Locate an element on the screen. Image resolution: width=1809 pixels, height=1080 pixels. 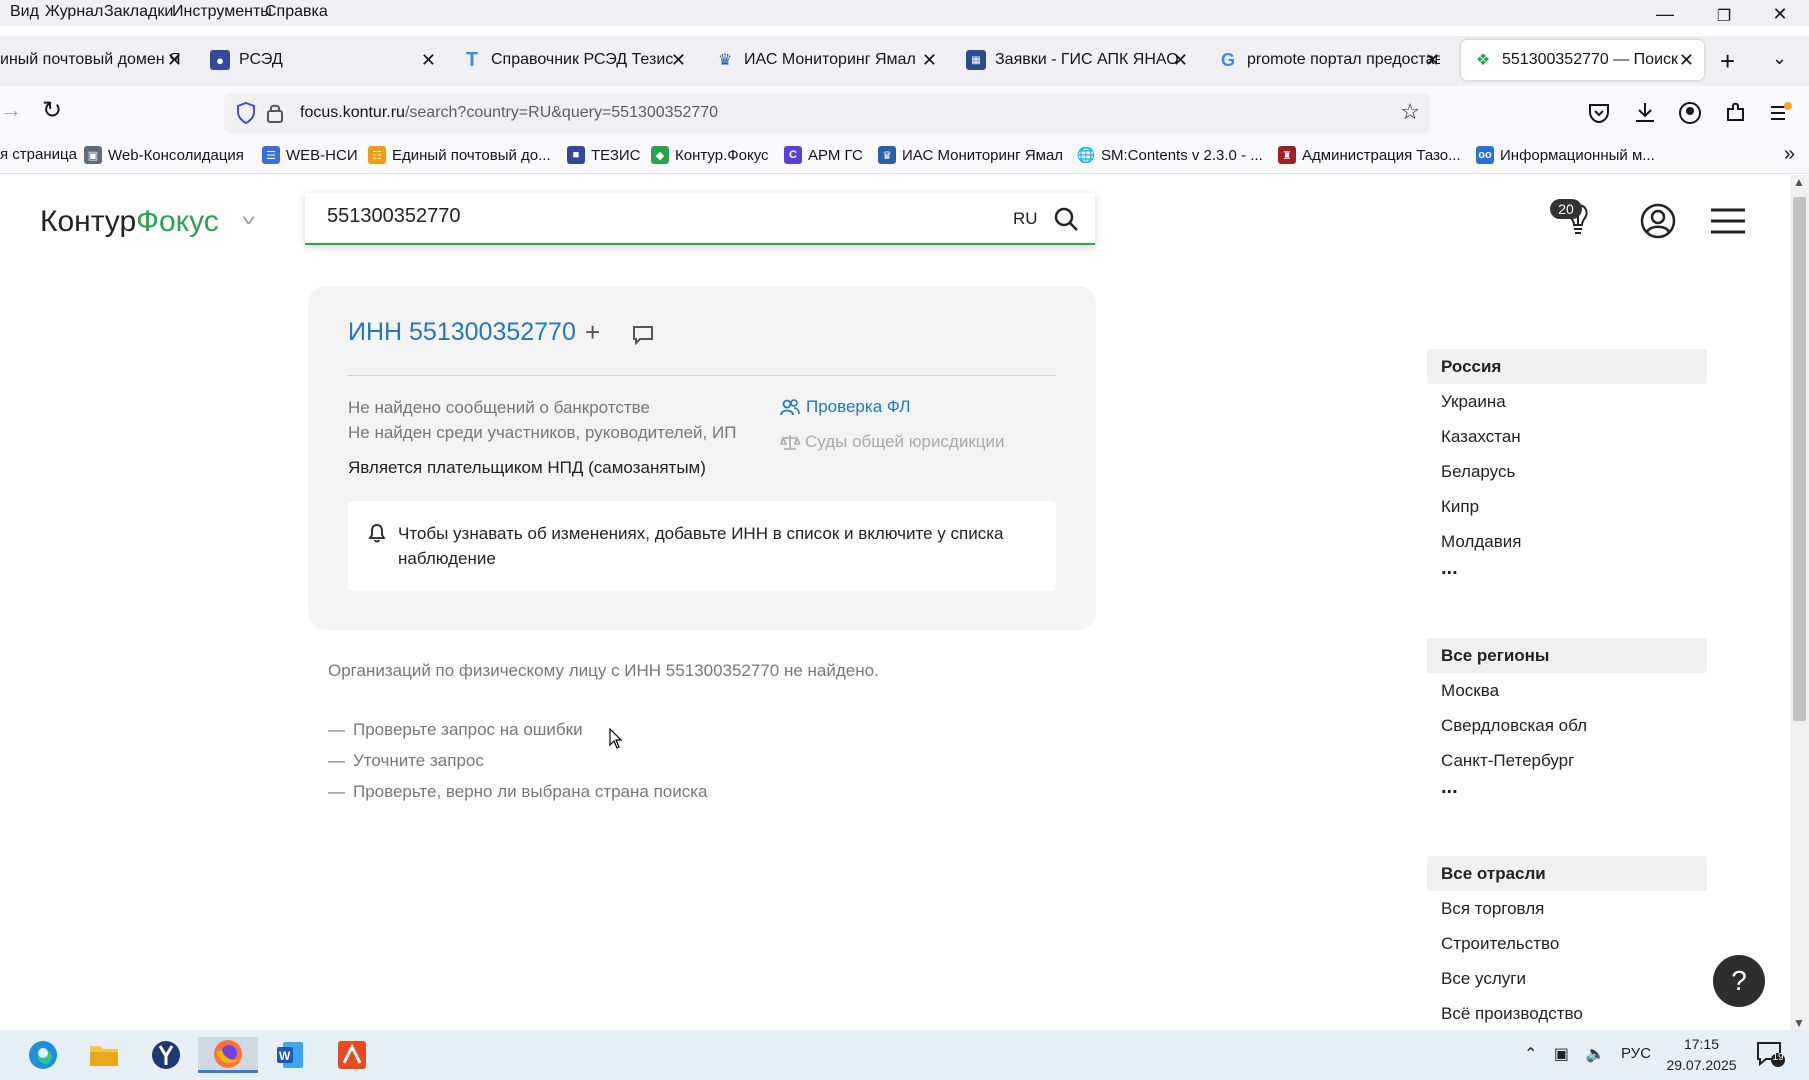
add-to-list-icon: + is located at coordinates (592, 332).